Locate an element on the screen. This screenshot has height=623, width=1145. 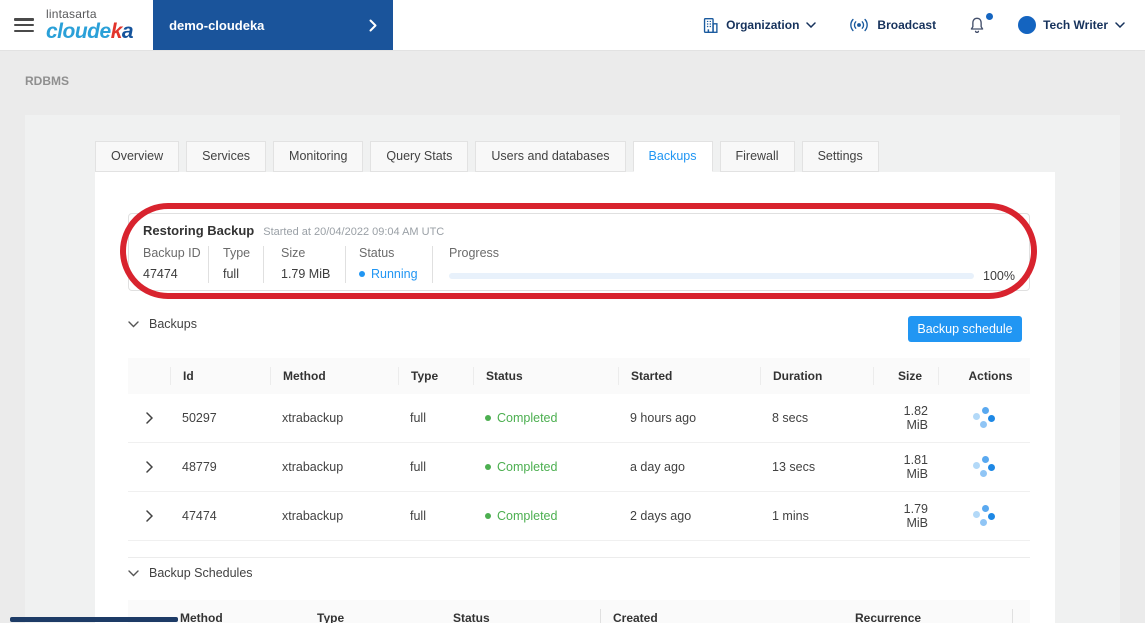
backup-schedules-table-header: Method Type Status Created Recurrence is located at coordinates (579, 611).